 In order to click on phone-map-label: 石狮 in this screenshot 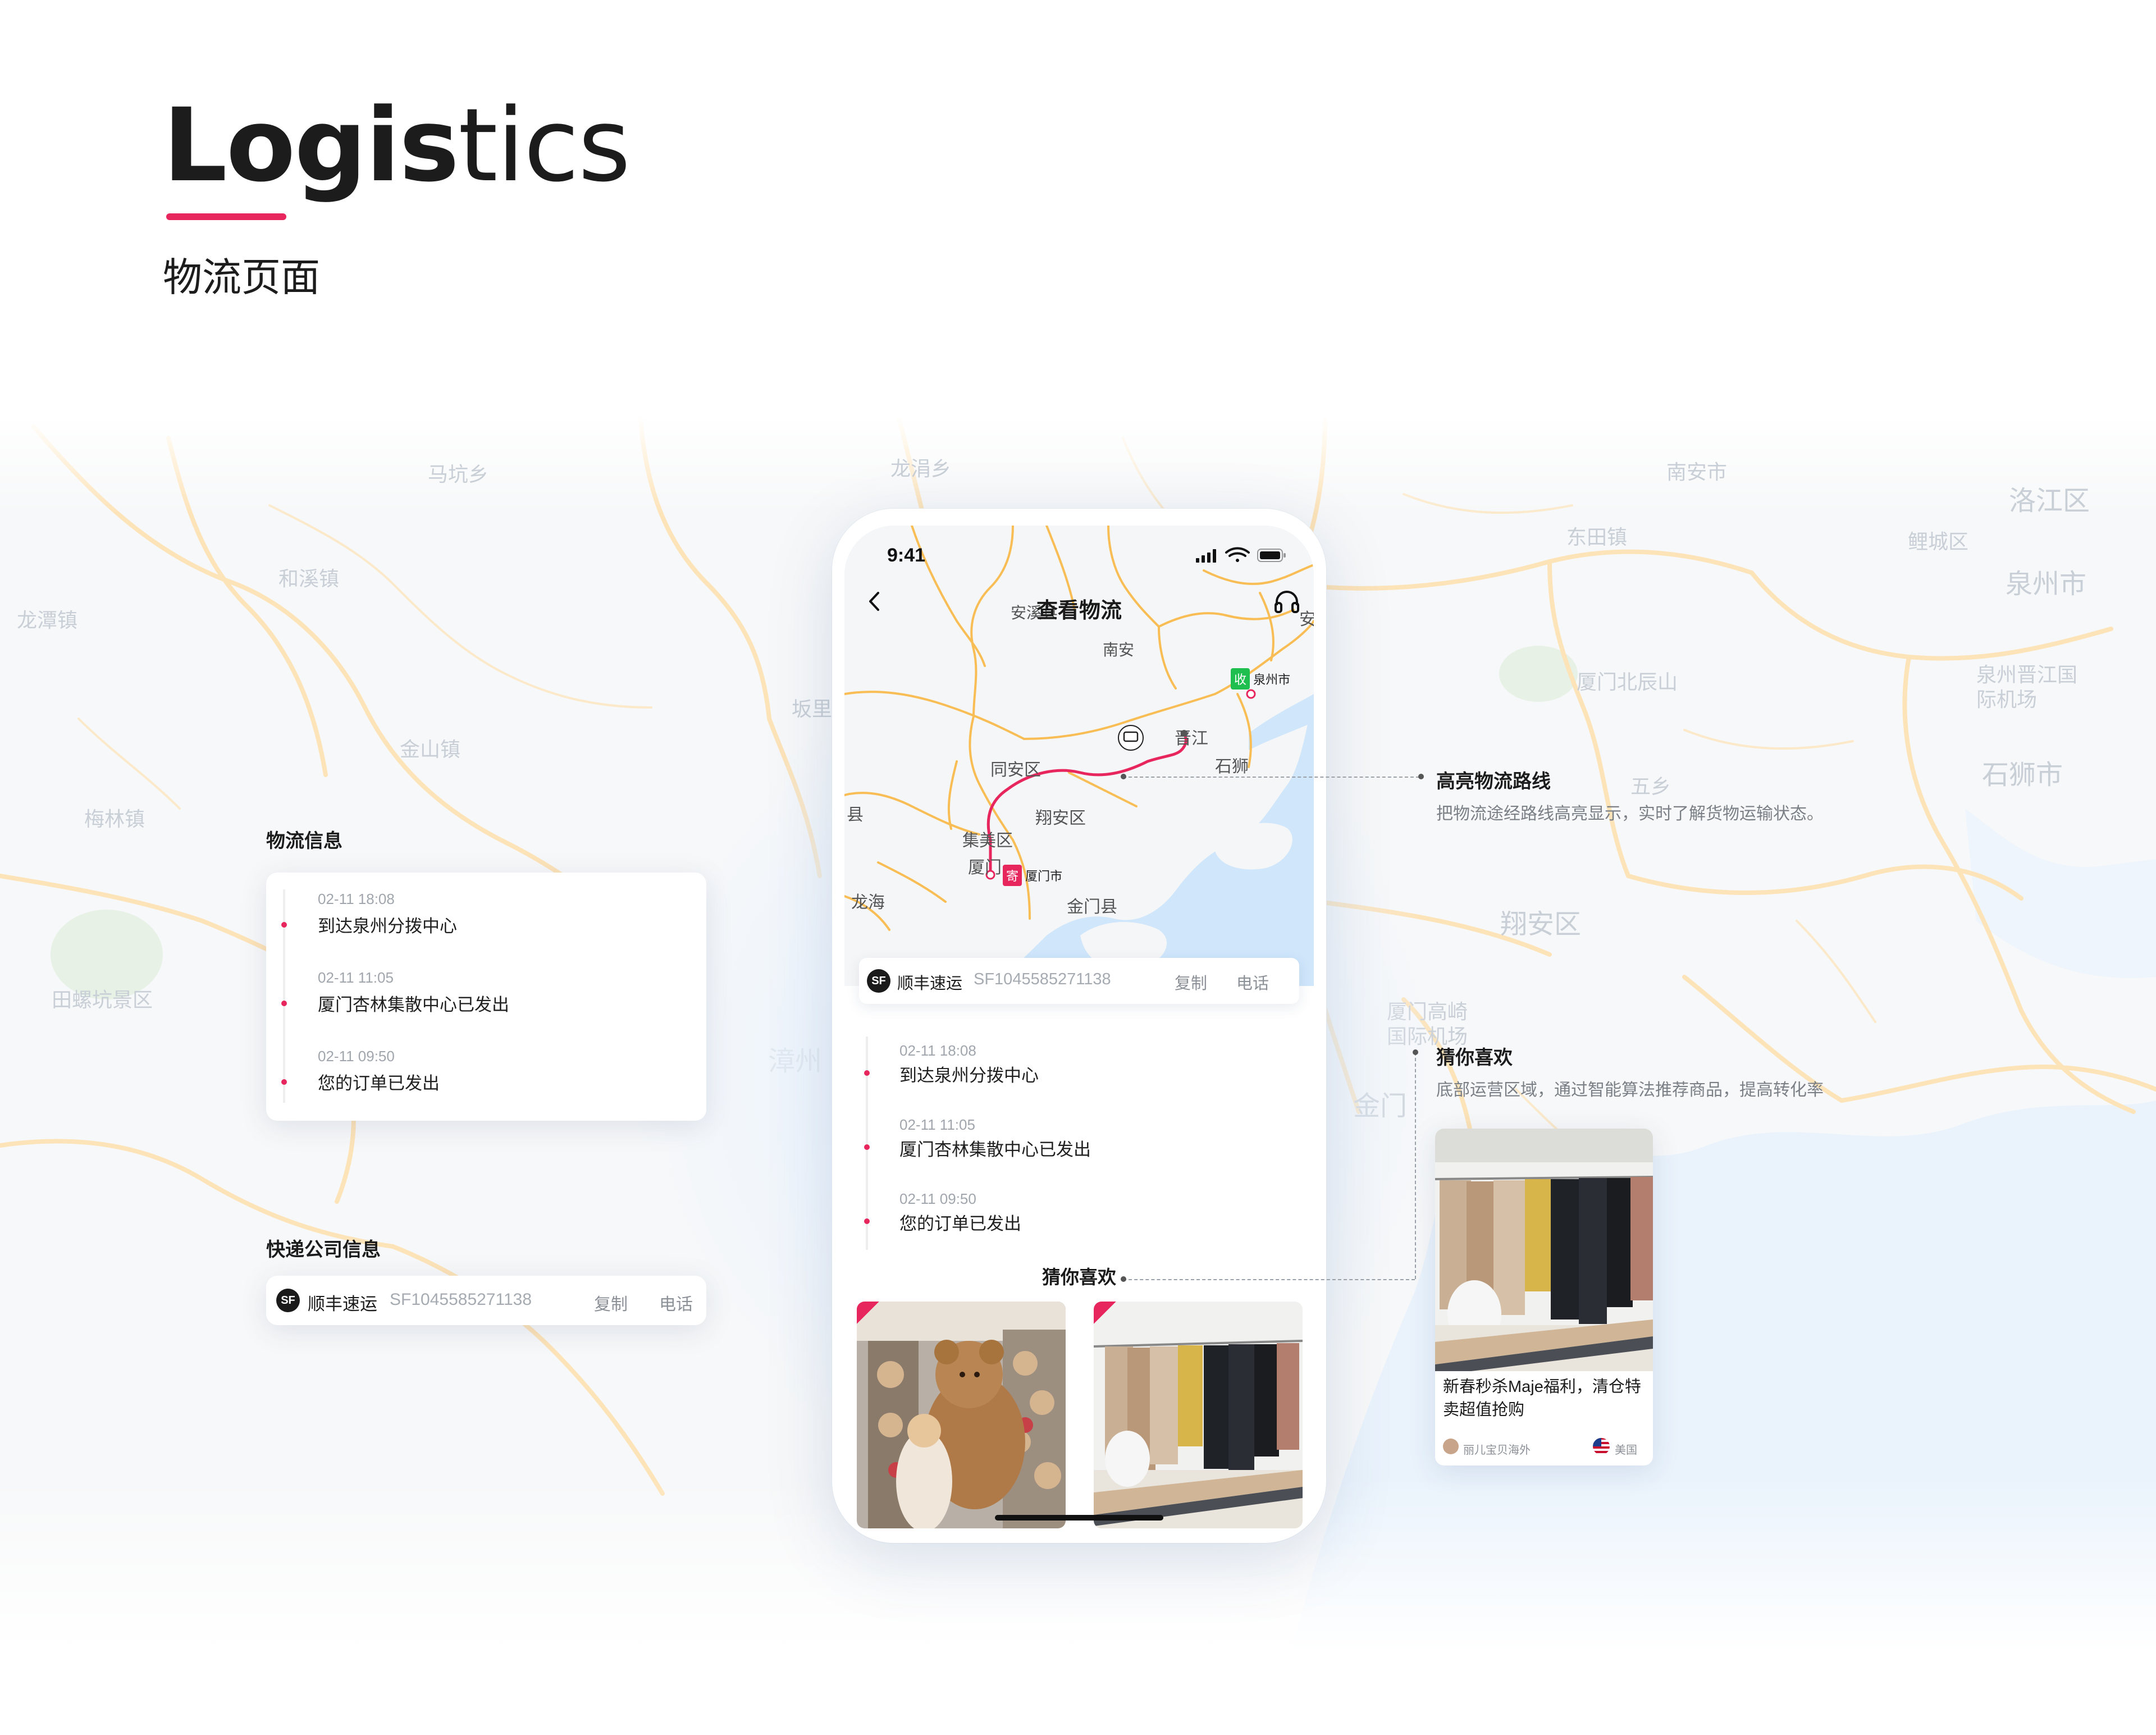, I will do `click(1232, 766)`.